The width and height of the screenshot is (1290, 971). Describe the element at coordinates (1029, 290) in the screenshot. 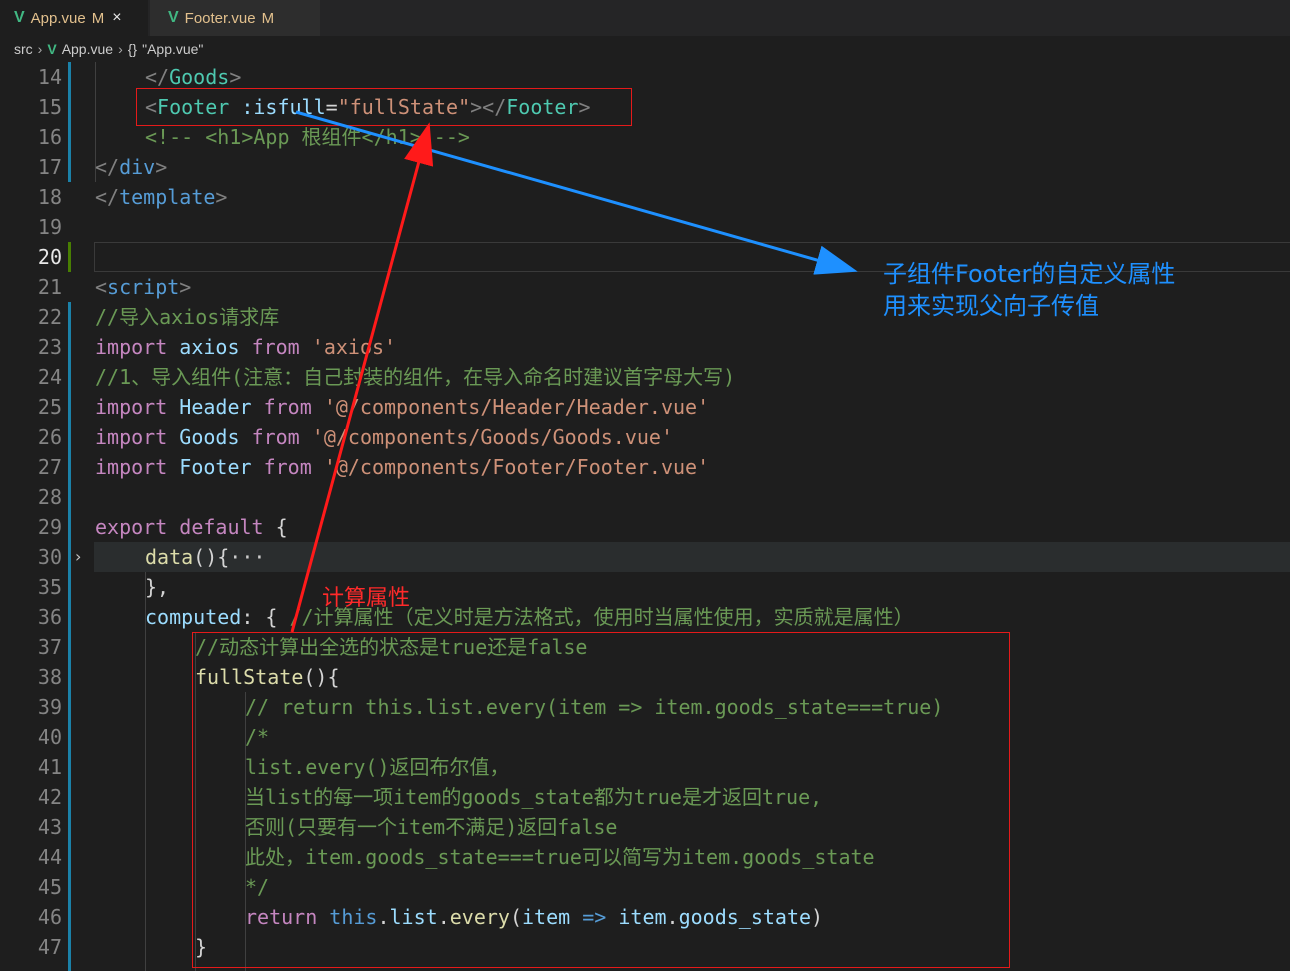

I see `annotation-note-blue: 子组件Footer的自定义属性 用来实现父向子传值` at that location.